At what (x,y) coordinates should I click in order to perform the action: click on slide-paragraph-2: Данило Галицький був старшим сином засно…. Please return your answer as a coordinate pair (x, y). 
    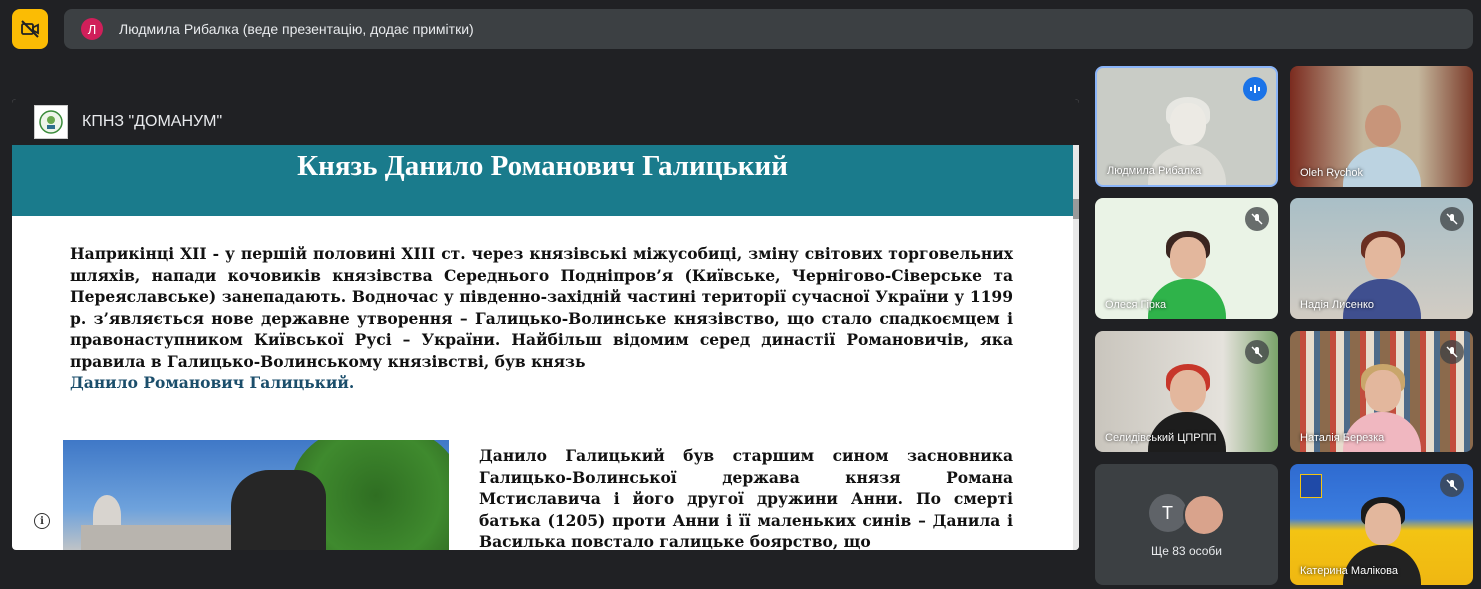
    Looking at the image, I should click on (746, 498).